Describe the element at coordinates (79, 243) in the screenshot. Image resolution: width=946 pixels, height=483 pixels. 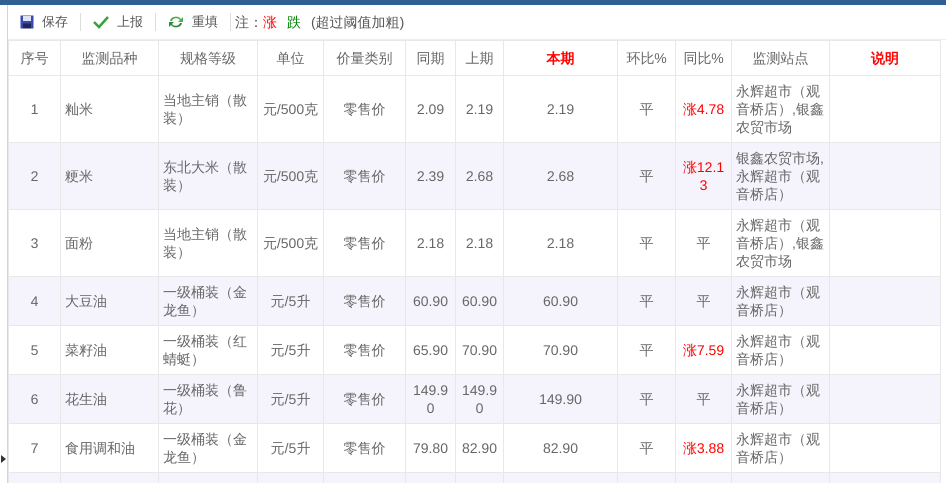
I see `table-cell-text: 面粉` at that location.